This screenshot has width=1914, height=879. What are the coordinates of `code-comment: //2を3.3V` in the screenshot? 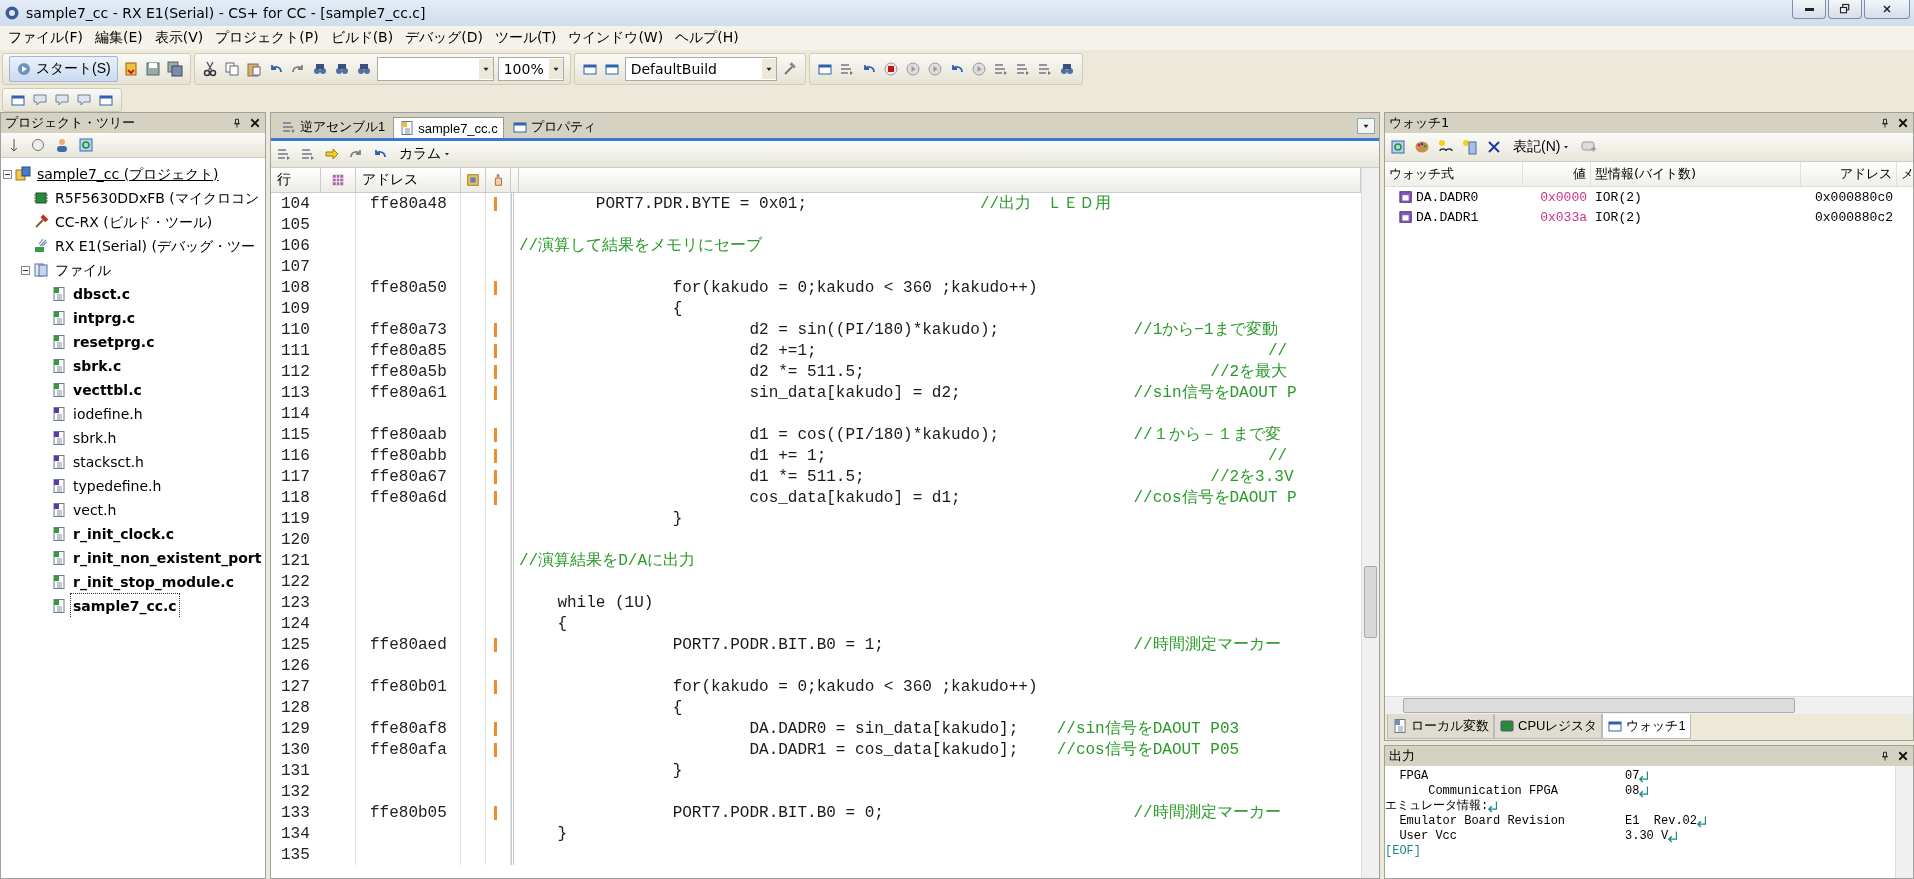 It's located at (1252, 477).